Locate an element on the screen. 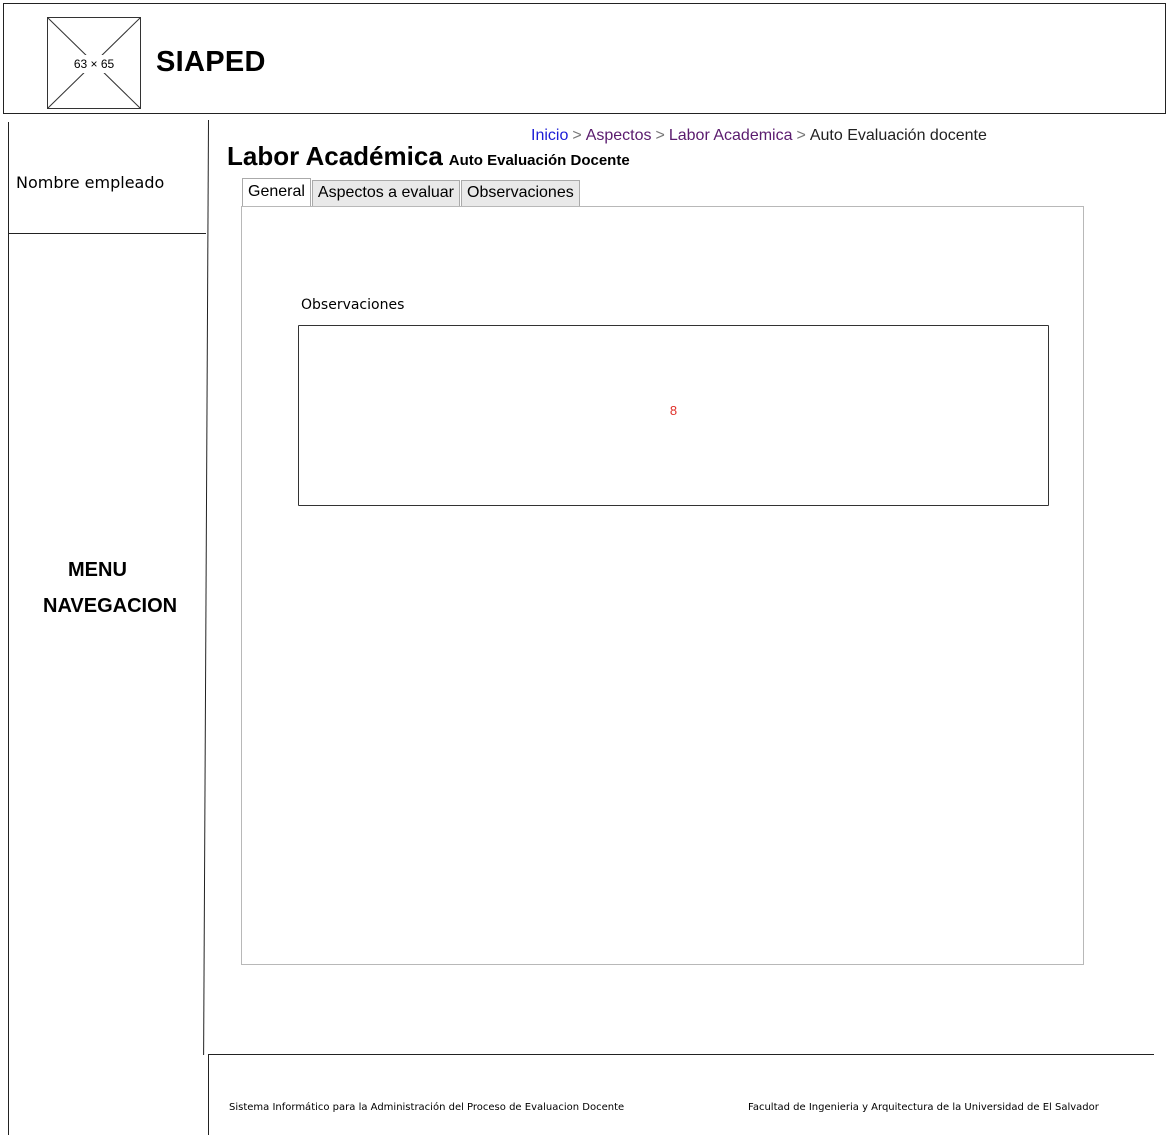 The width and height of the screenshot is (1170, 1135). tab-bar: General Aspectos a evaluar Observaciones is located at coordinates (411, 192).